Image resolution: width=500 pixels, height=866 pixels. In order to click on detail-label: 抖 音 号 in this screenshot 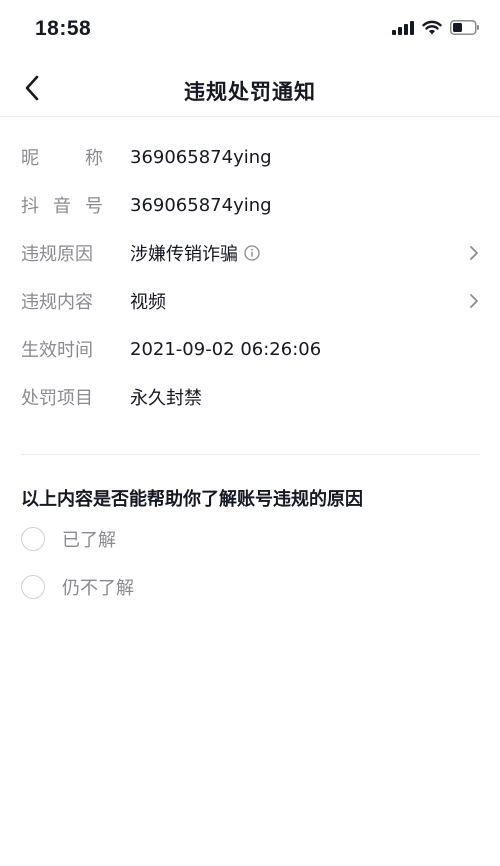, I will do `click(62, 205)`.